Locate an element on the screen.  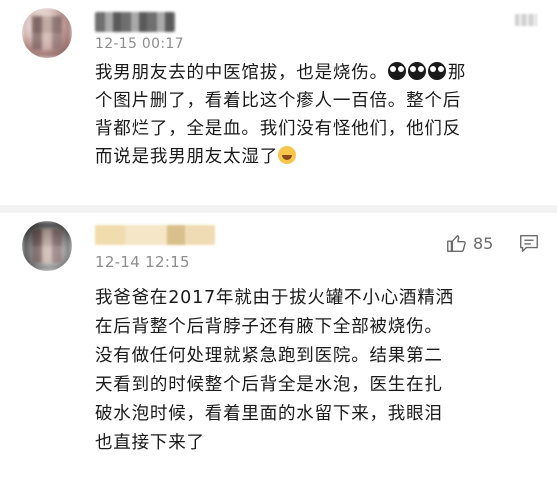
comment-line: 而说是我男朋友太湿了 is located at coordinates (186, 157).